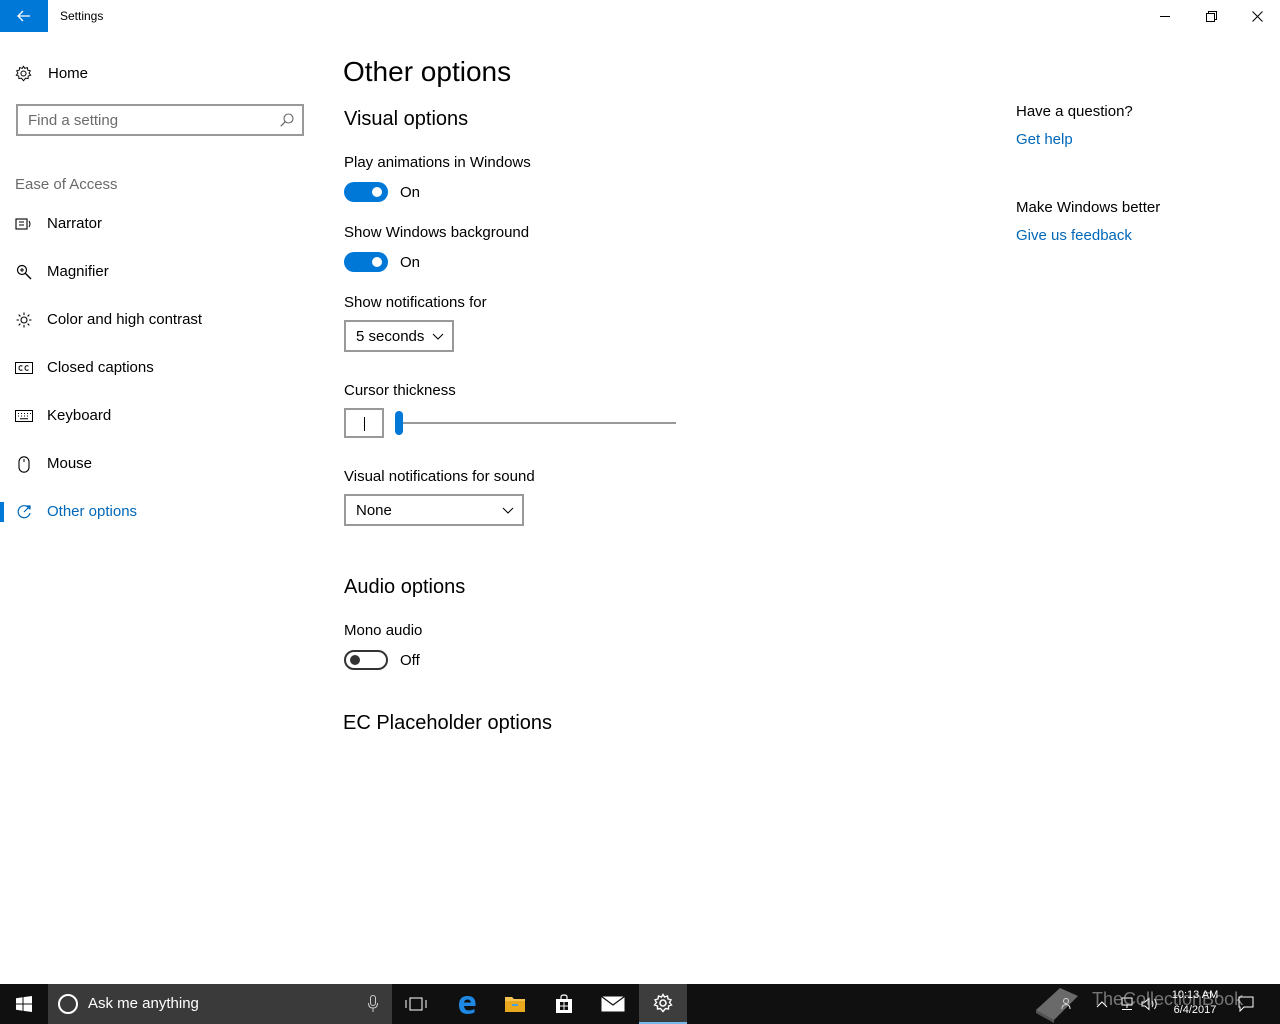 This screenshot has width=1280, height=1024. I want to click on close-button, so click(1257, 16).